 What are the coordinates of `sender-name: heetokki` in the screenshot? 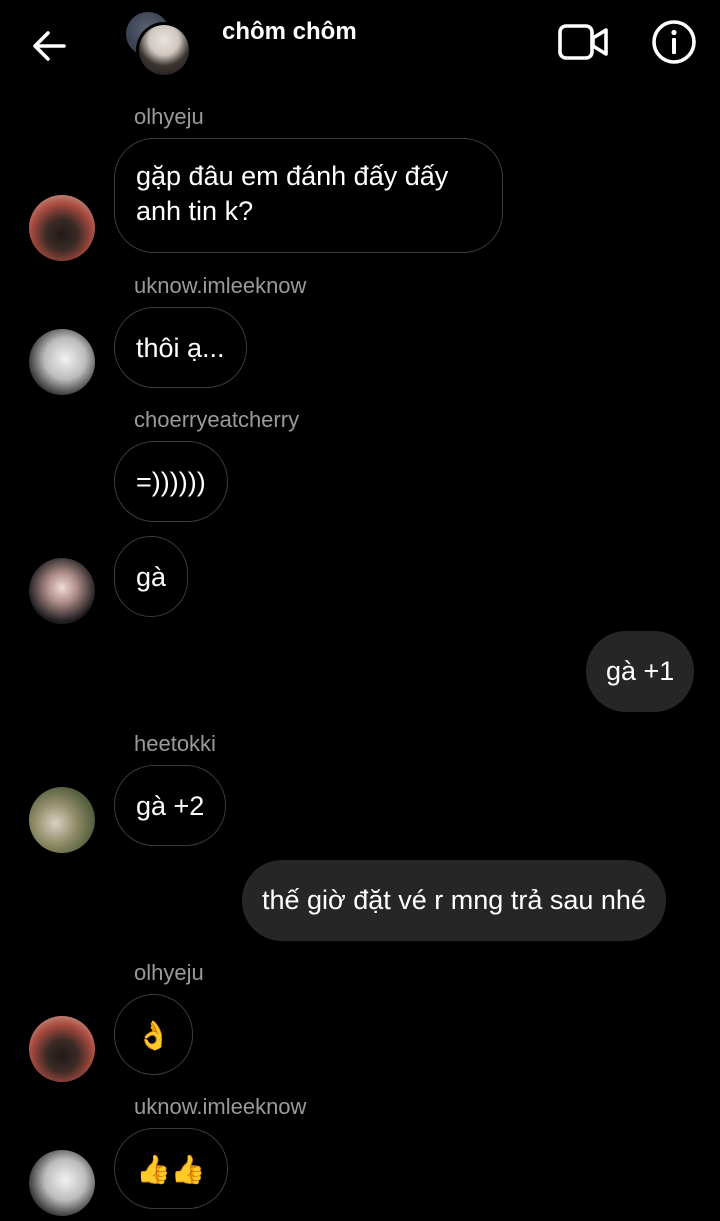 It's located at (175, 743).